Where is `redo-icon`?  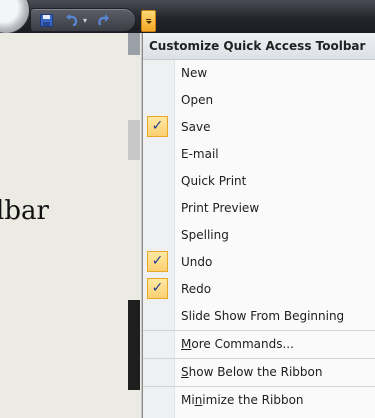 redo-icon is located at coordinates (104, 20).